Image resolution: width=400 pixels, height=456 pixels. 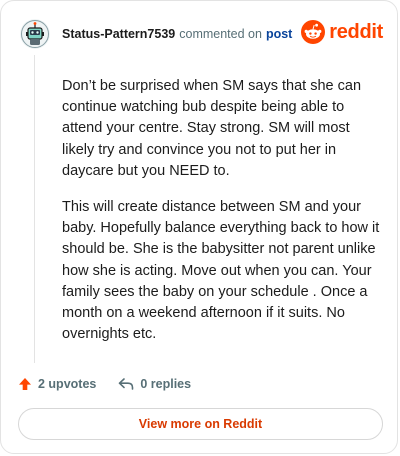 I want to click on upvotes-count: 2 upvotes, so click(x=67, y=384).